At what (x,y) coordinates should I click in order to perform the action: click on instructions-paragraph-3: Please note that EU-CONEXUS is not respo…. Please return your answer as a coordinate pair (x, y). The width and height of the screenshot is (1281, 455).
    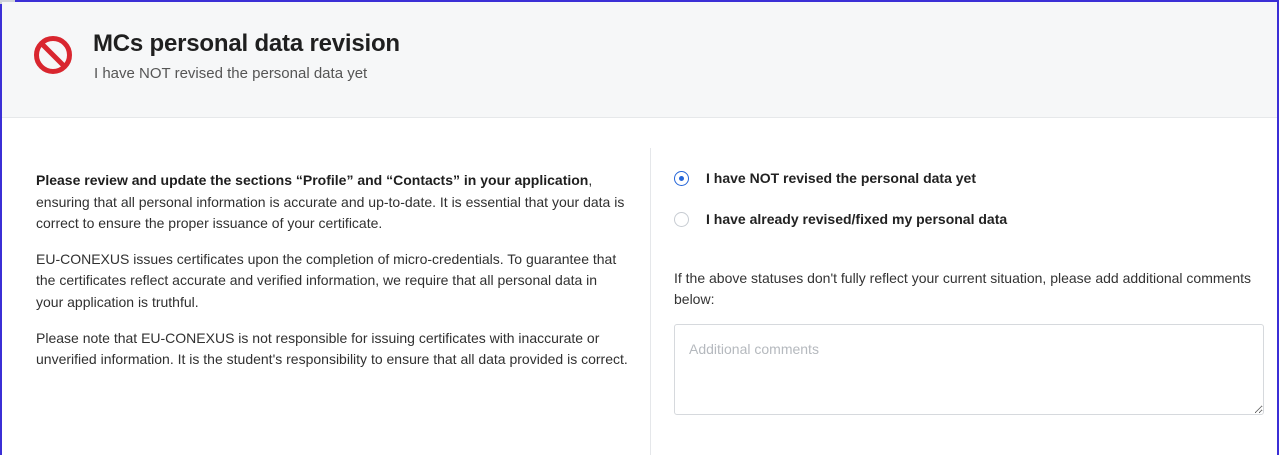
    Looking at the image, I should click on (332, 348).